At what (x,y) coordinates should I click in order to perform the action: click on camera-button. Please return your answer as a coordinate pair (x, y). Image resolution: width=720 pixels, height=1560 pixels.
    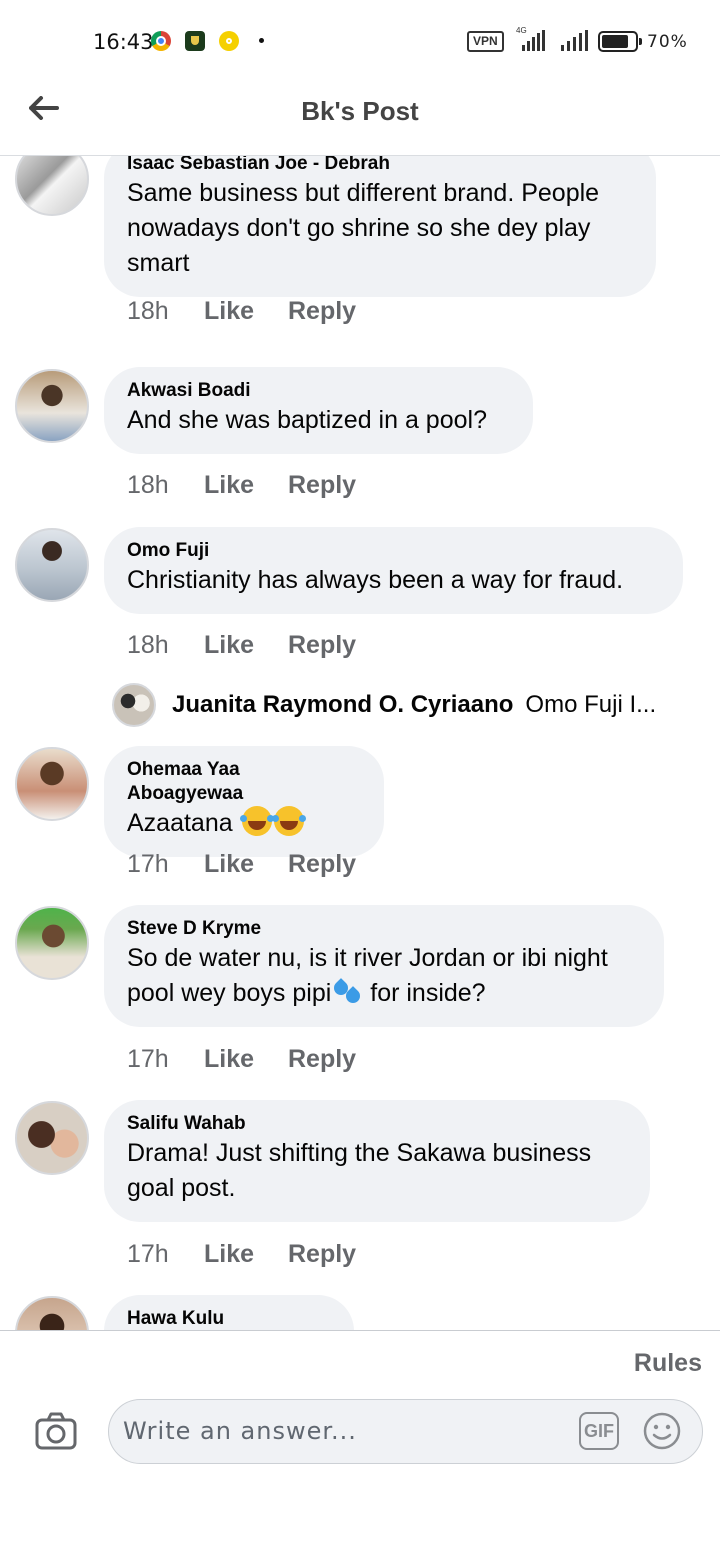
    Looking at the image, I should click on (56, 1431).